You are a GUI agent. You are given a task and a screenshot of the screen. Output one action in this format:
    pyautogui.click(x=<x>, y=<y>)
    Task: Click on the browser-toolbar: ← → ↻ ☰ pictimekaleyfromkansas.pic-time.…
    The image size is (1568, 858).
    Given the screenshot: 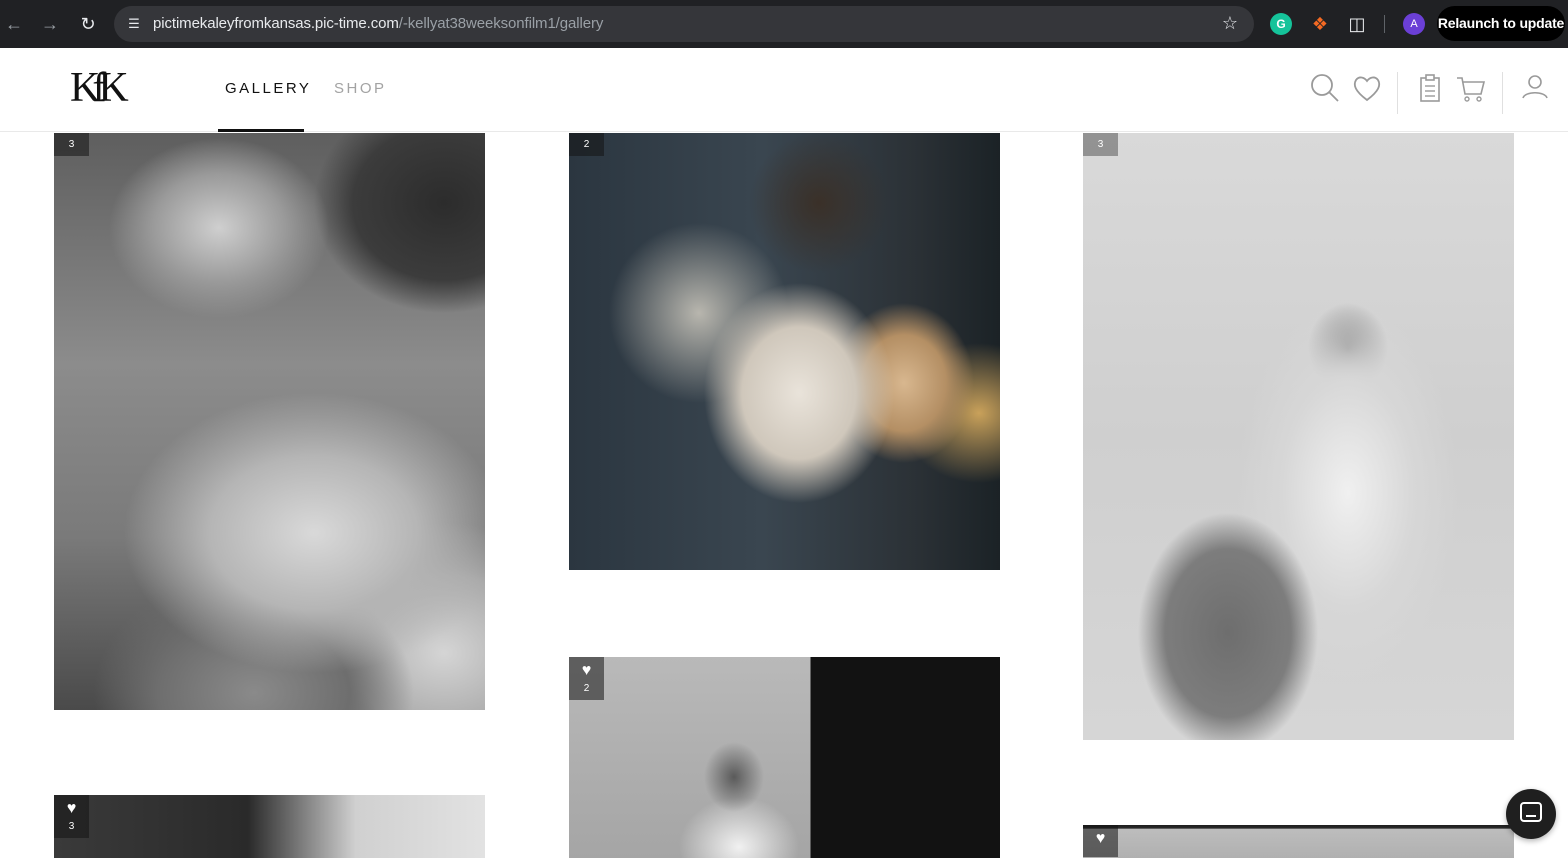 What is the action you would take?
    pyautogui.click(x=784, y=24)
    